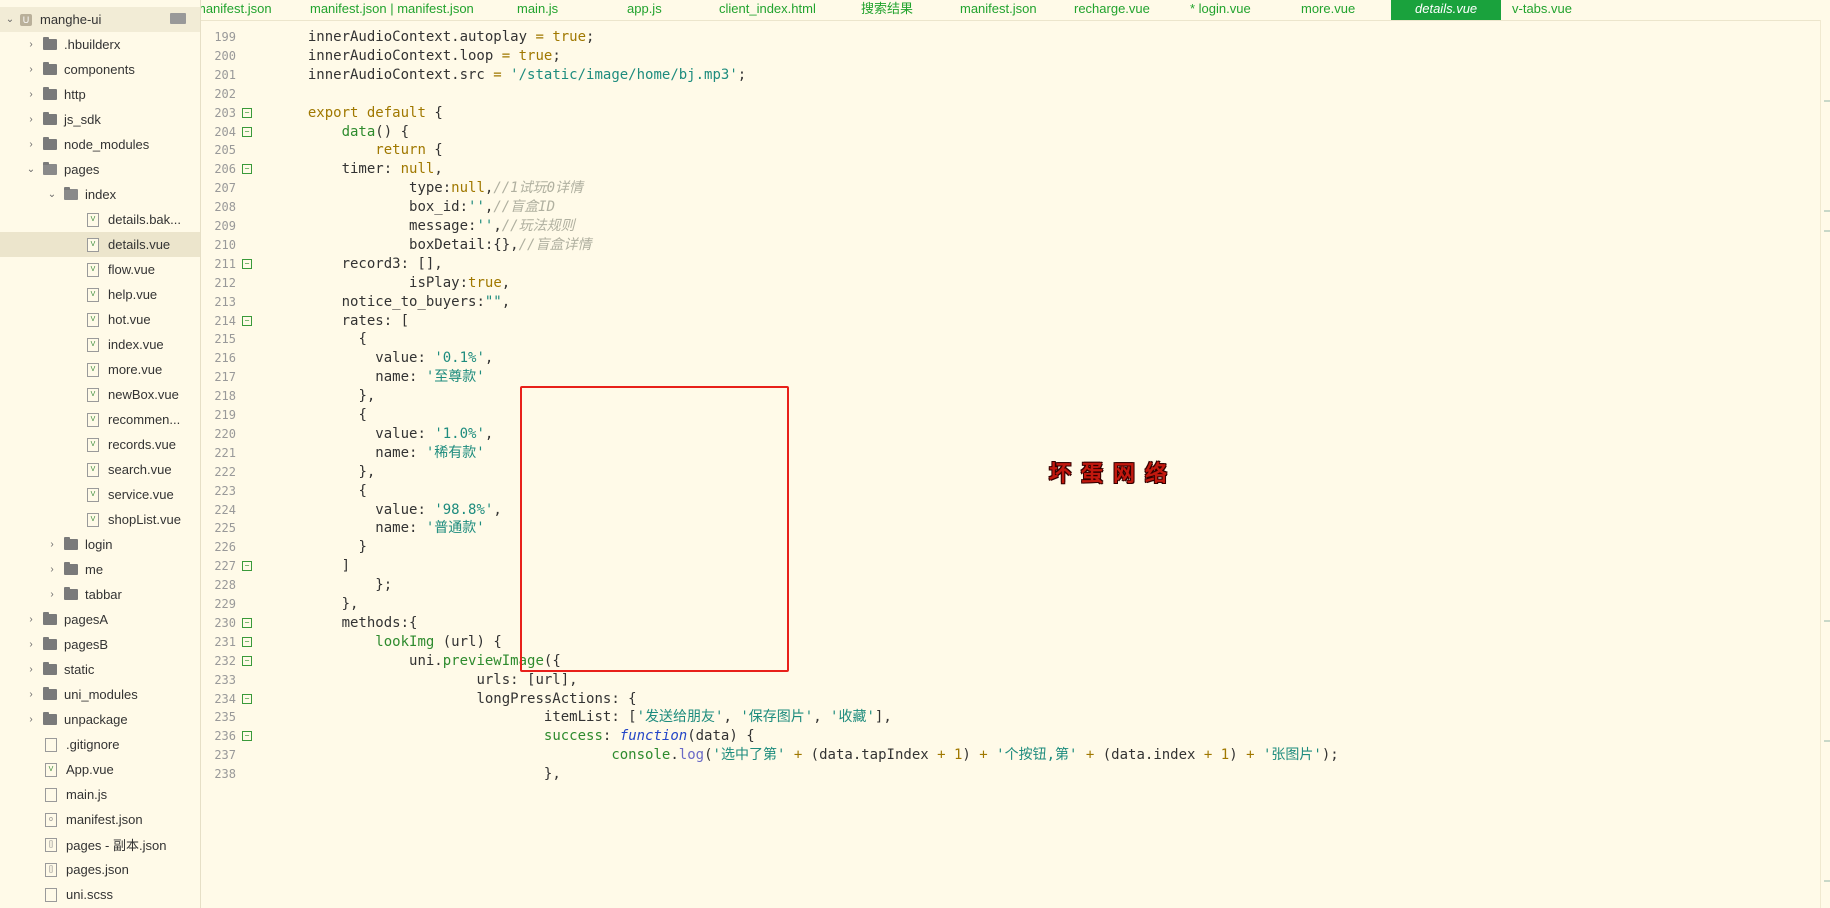  I want to click on tree-file: Vhot.vue, so click(100, 319).